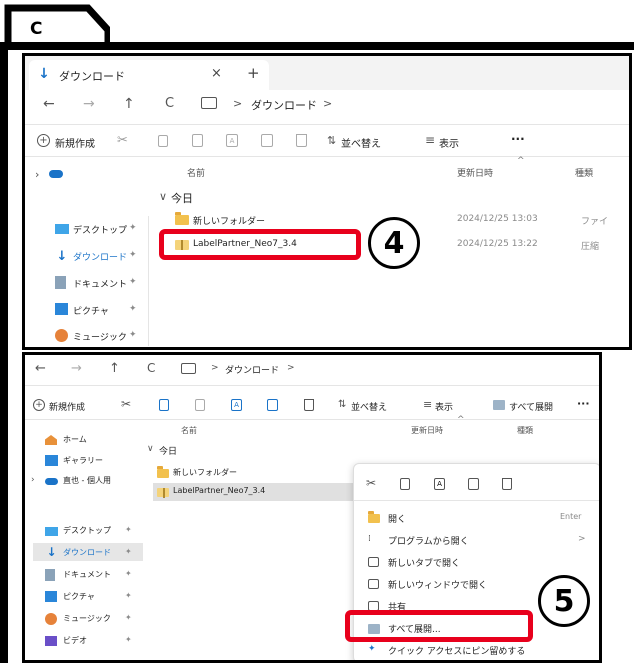  Describe the element at coordinates (57, 24) in the screenshot. I see `section-tab-tag` at that location.